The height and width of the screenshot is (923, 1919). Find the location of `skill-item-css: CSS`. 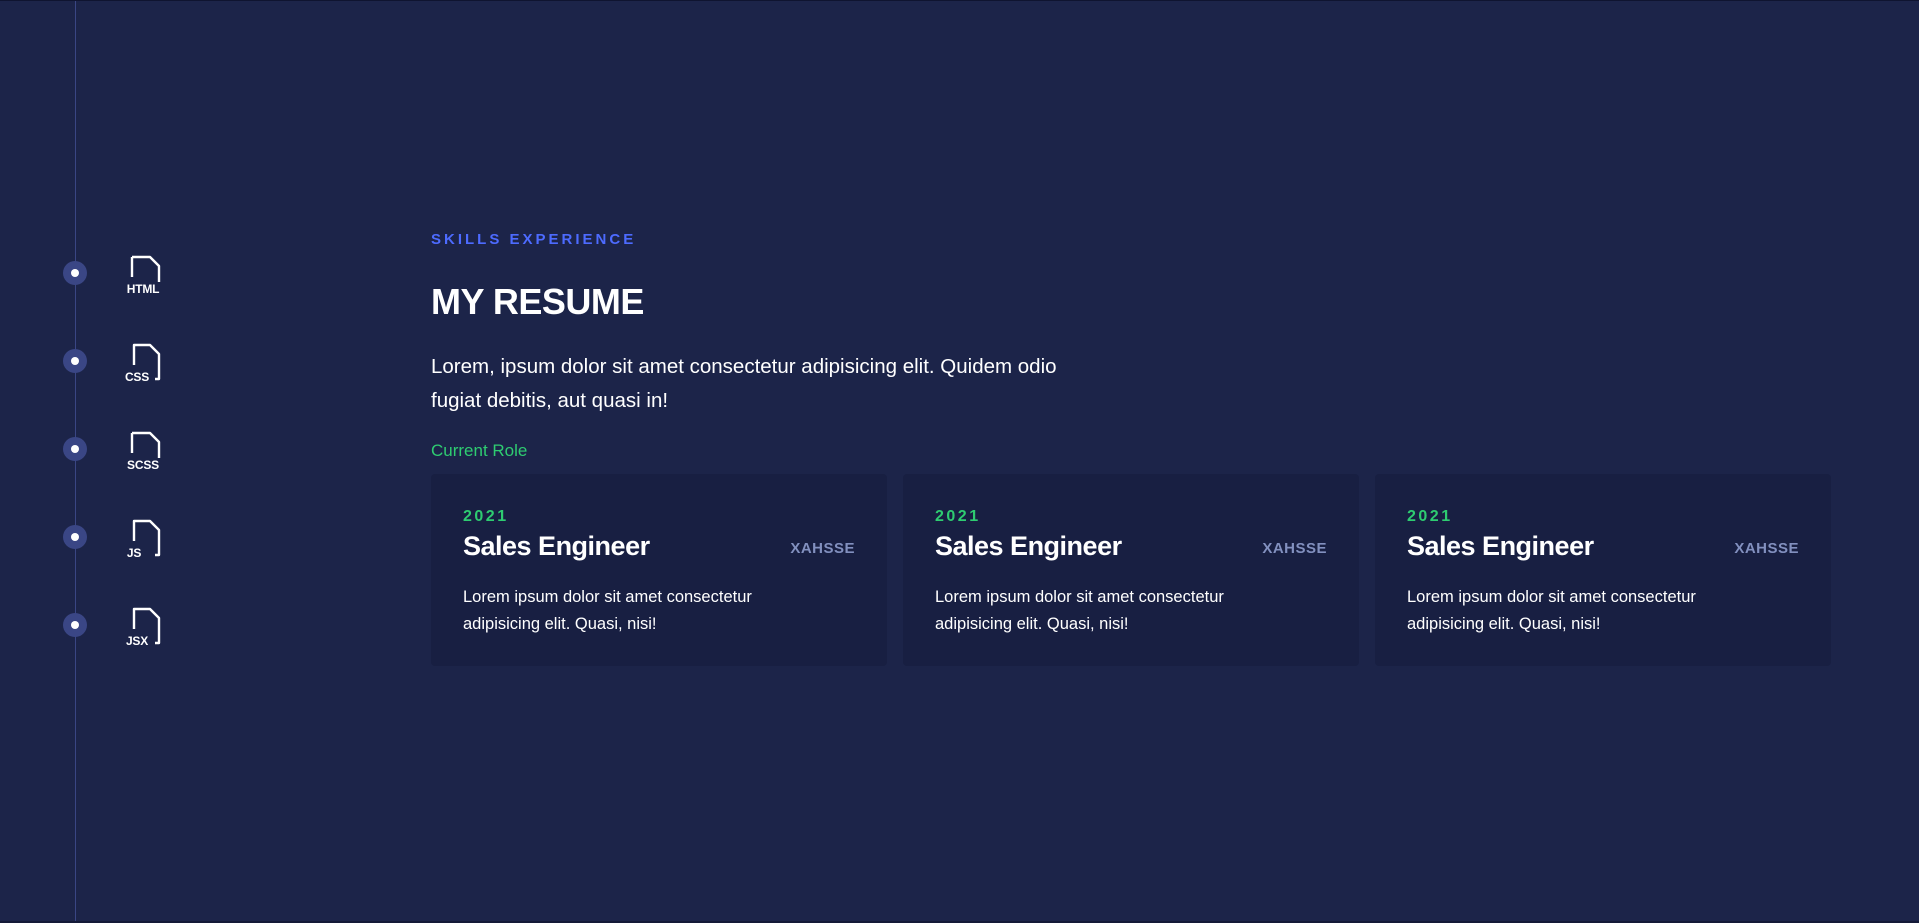

skill-item-css: CSS is located at coordinates (130, 376).